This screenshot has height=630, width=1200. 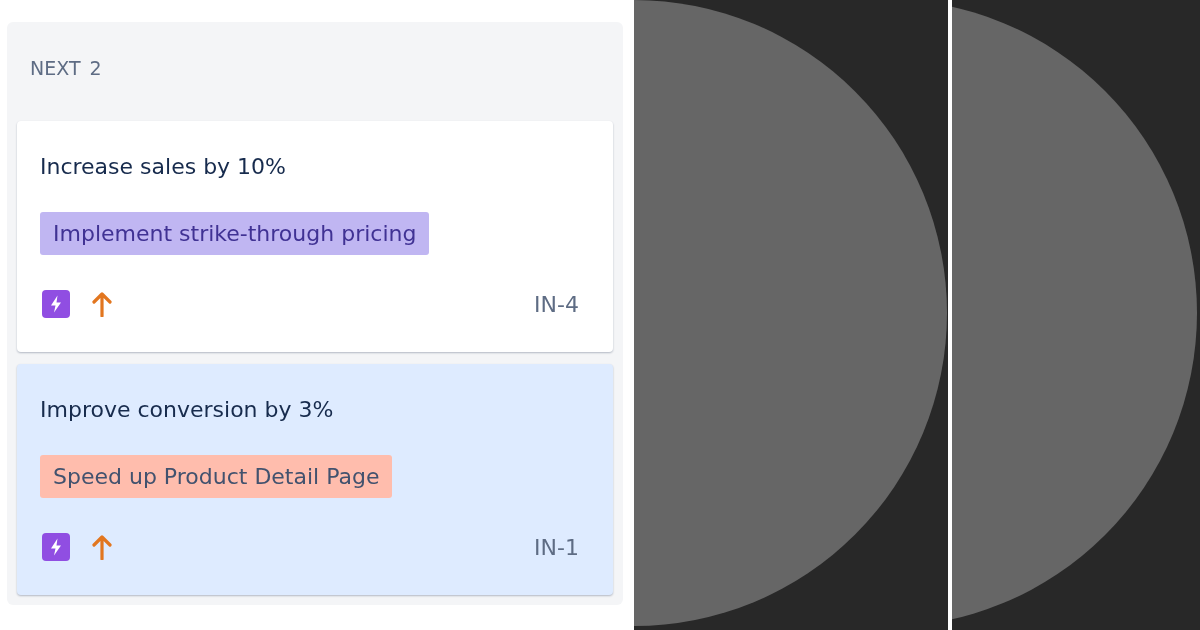 What do you see at coordinates (235, 233) in the screenshot?
I see `epic-tag: Implement strike-through pricing` at bounding box center [235, 233].